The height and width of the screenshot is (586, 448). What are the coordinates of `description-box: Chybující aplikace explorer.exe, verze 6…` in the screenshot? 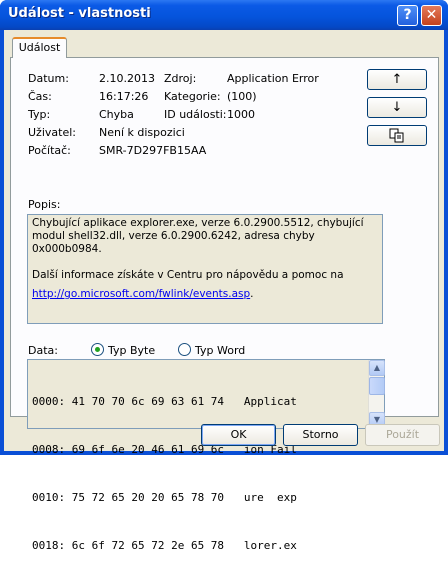 It's located at (205, 269).